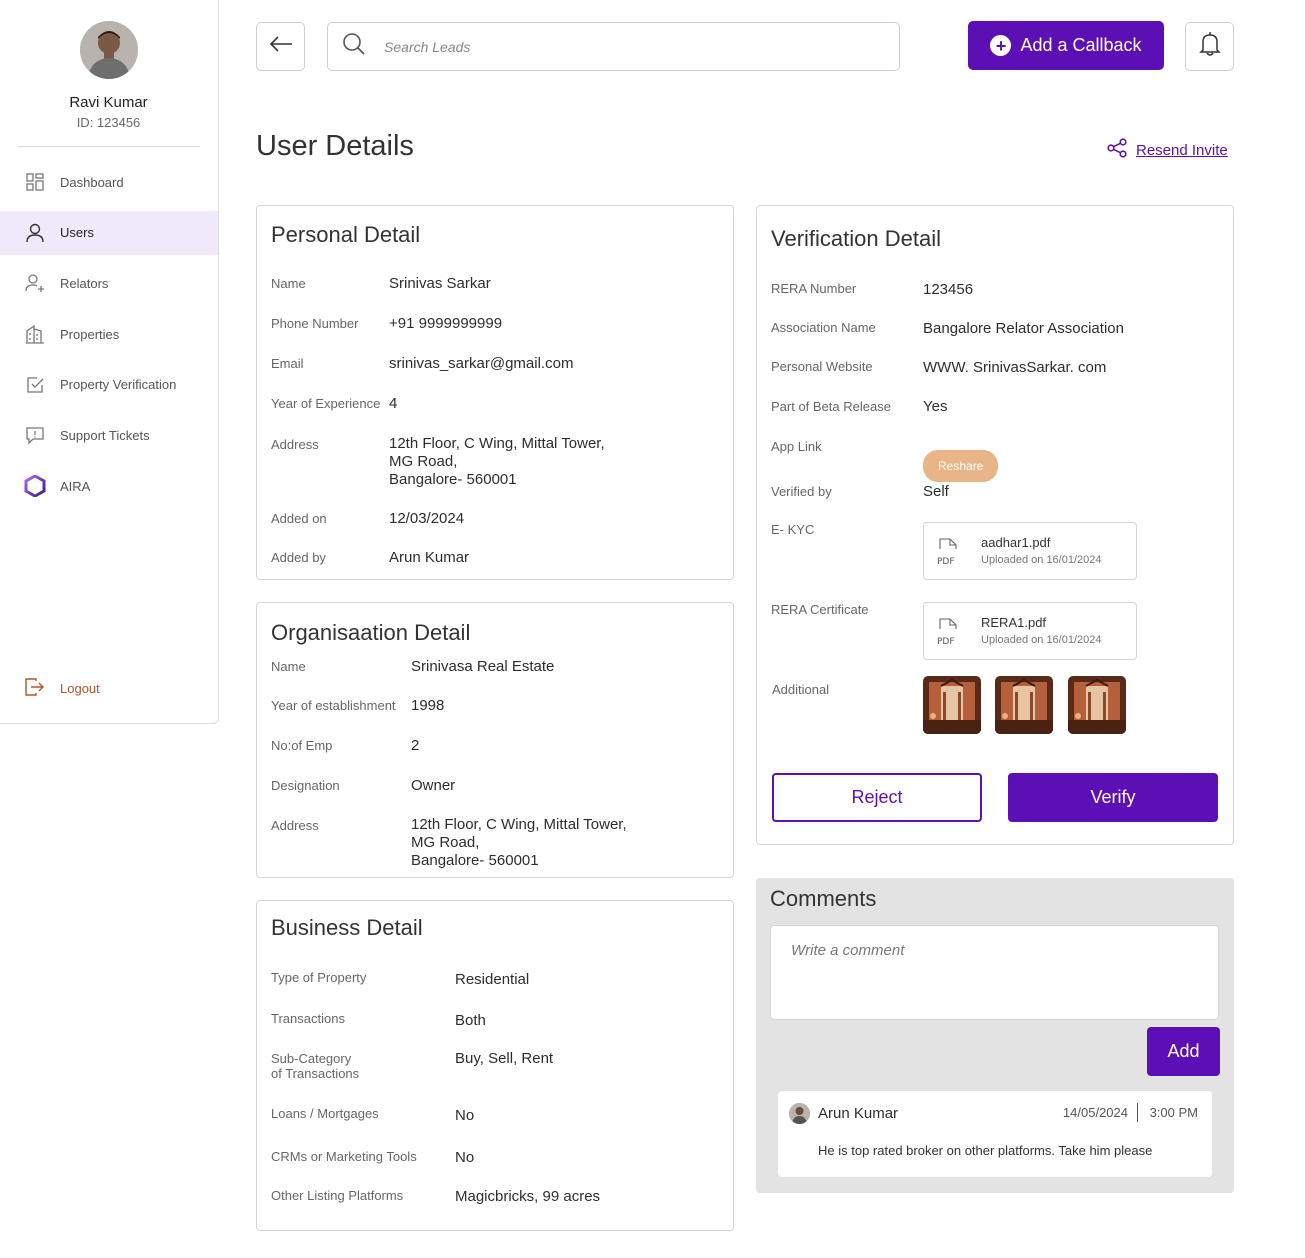  I want to click on detail-value: 12/03/2024, so click(427, 518).